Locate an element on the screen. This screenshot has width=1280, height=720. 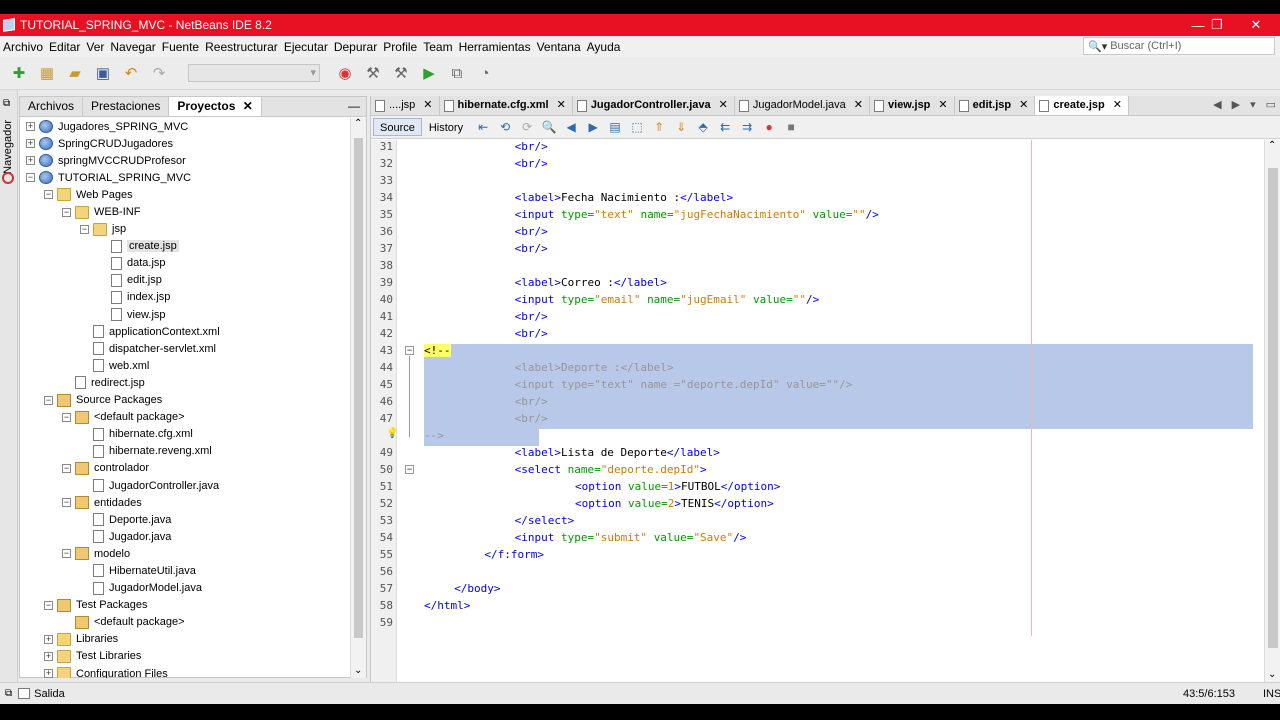
stop-macro-icon: ■ is located at coordinates (791, 127).